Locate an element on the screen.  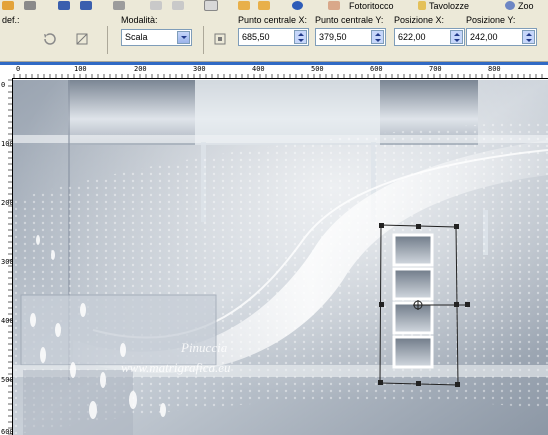
vruler-label: 600 is located at coordinates (7, 431).